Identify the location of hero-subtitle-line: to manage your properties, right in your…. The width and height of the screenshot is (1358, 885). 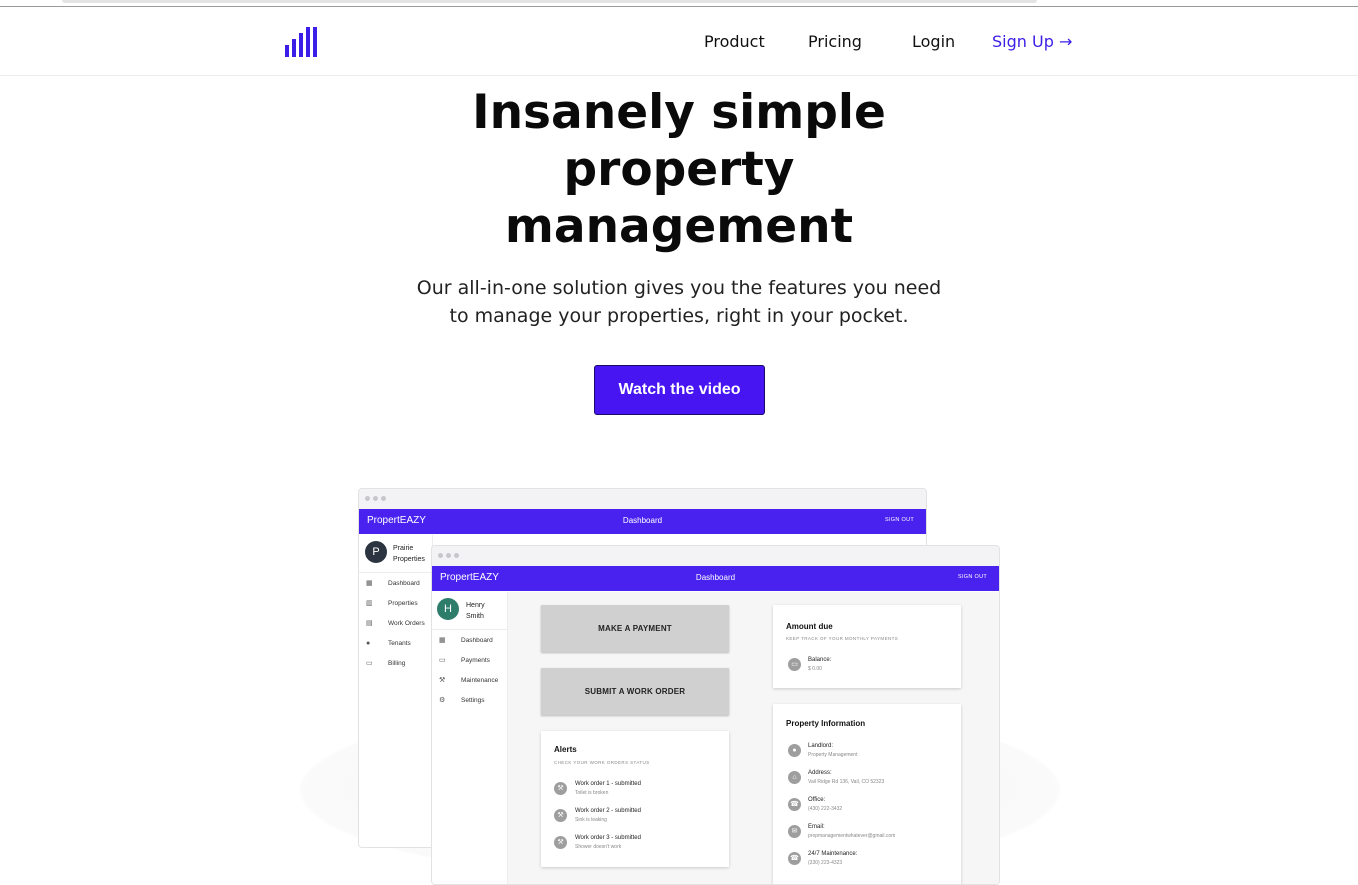
(679, 316).